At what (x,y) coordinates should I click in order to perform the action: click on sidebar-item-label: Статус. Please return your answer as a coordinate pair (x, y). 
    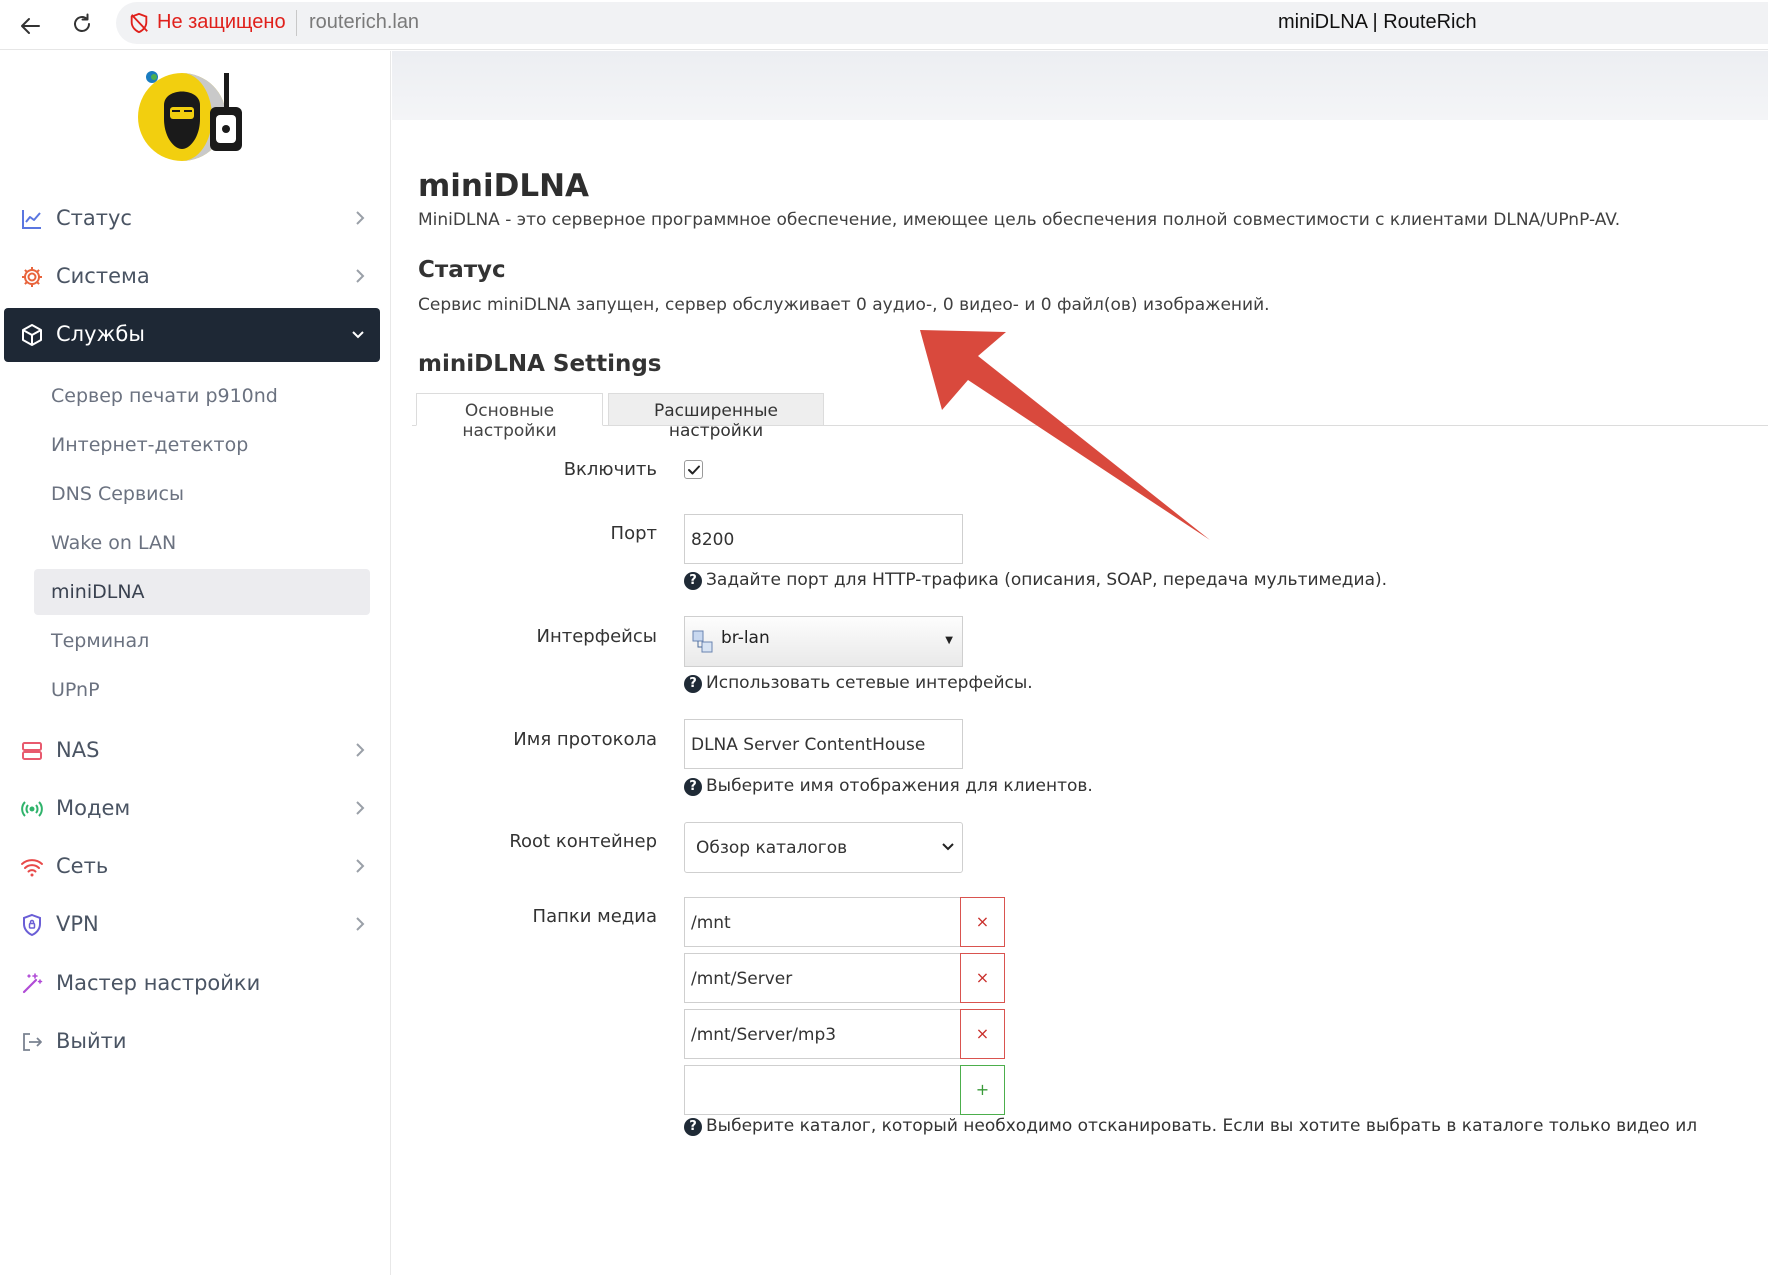
    Looking at the image, I should click on (94, 218).